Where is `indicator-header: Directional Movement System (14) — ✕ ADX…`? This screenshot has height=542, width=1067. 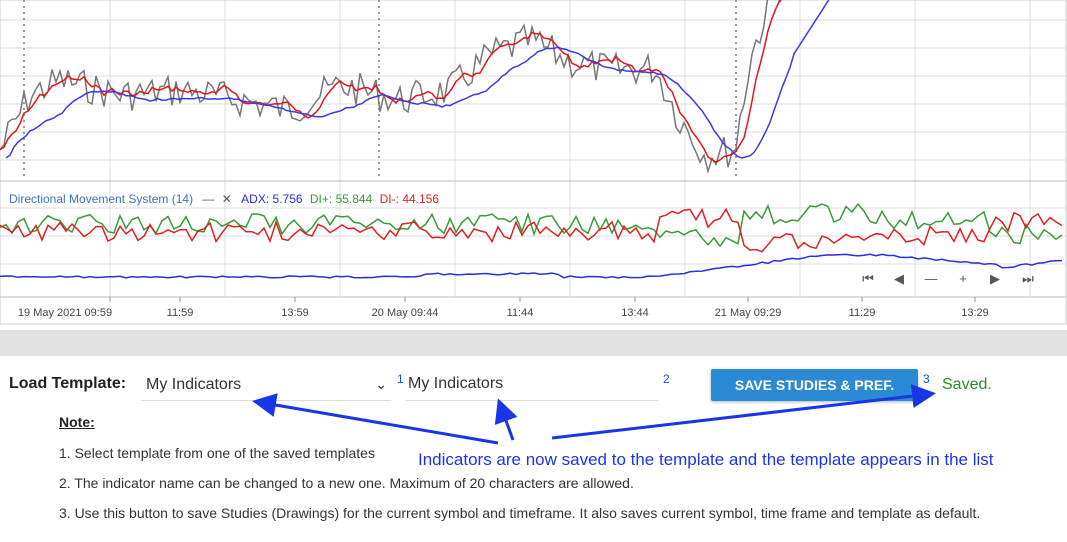
indicator-header: Directional Movement System (14) — ✕ ADX… is located at coordinates (224, 199).